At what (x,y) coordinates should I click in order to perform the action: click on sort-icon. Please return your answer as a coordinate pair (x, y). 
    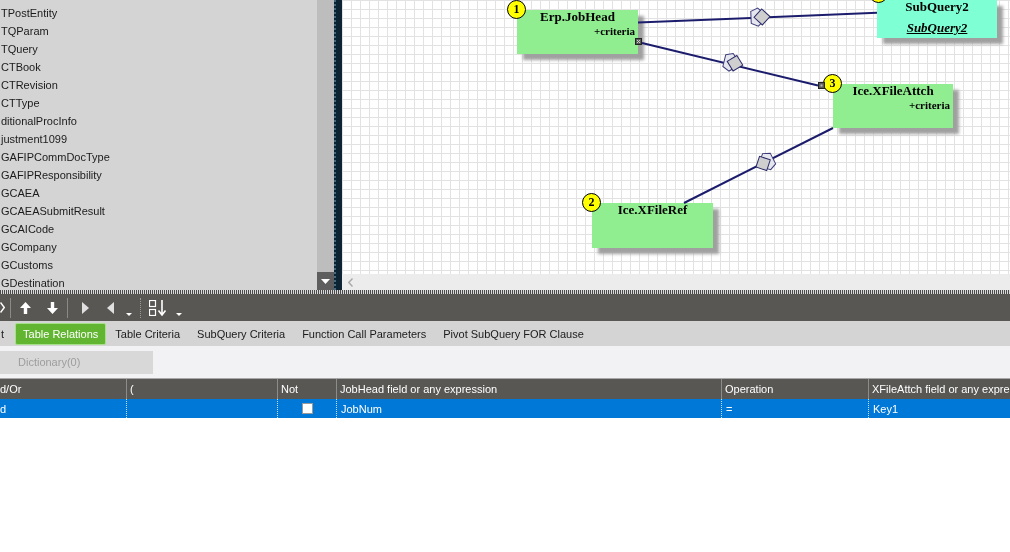
    Looking at the image, I should click on (158, 307).